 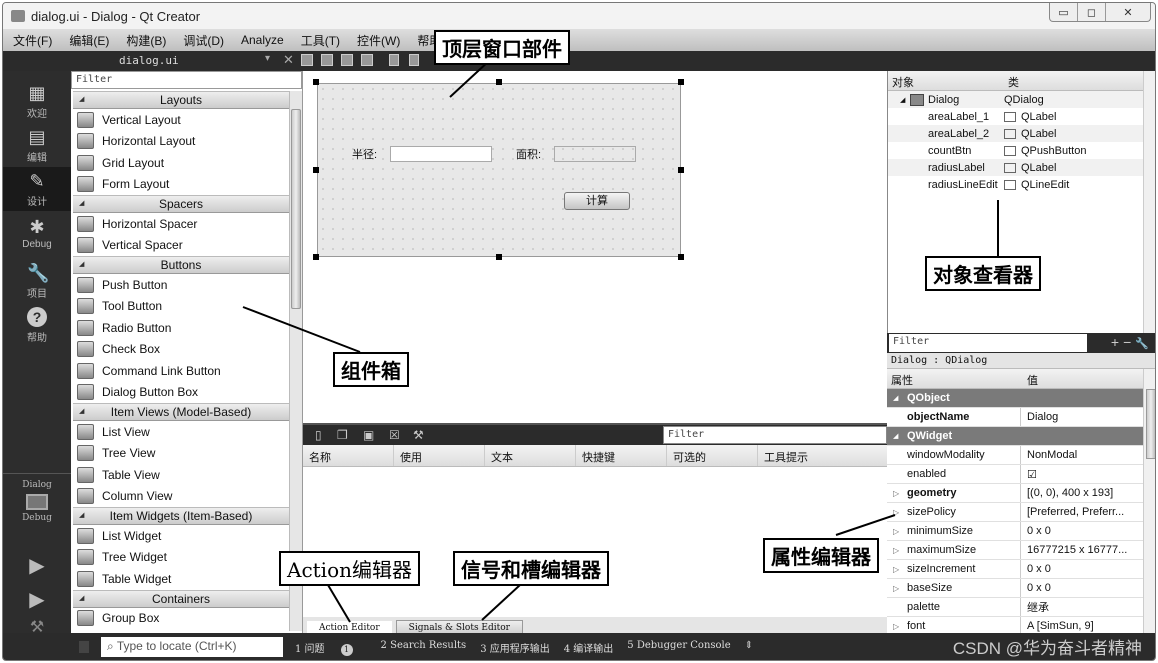 I want to click on property-row: windowModality NonModal, so click(x=1015, y=455).